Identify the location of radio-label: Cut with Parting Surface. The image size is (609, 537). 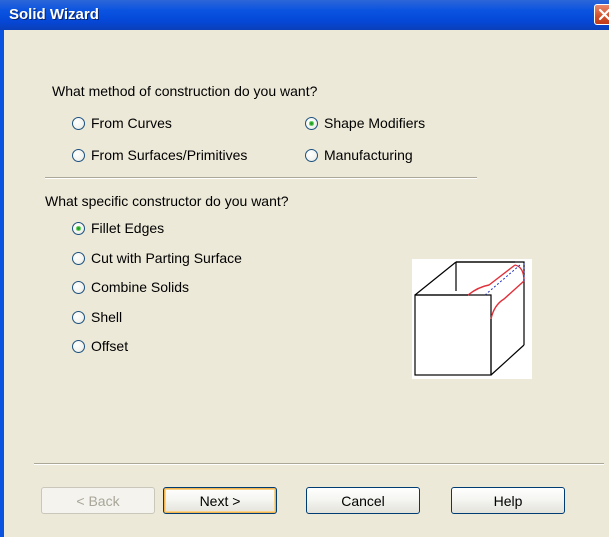
(166, 258).